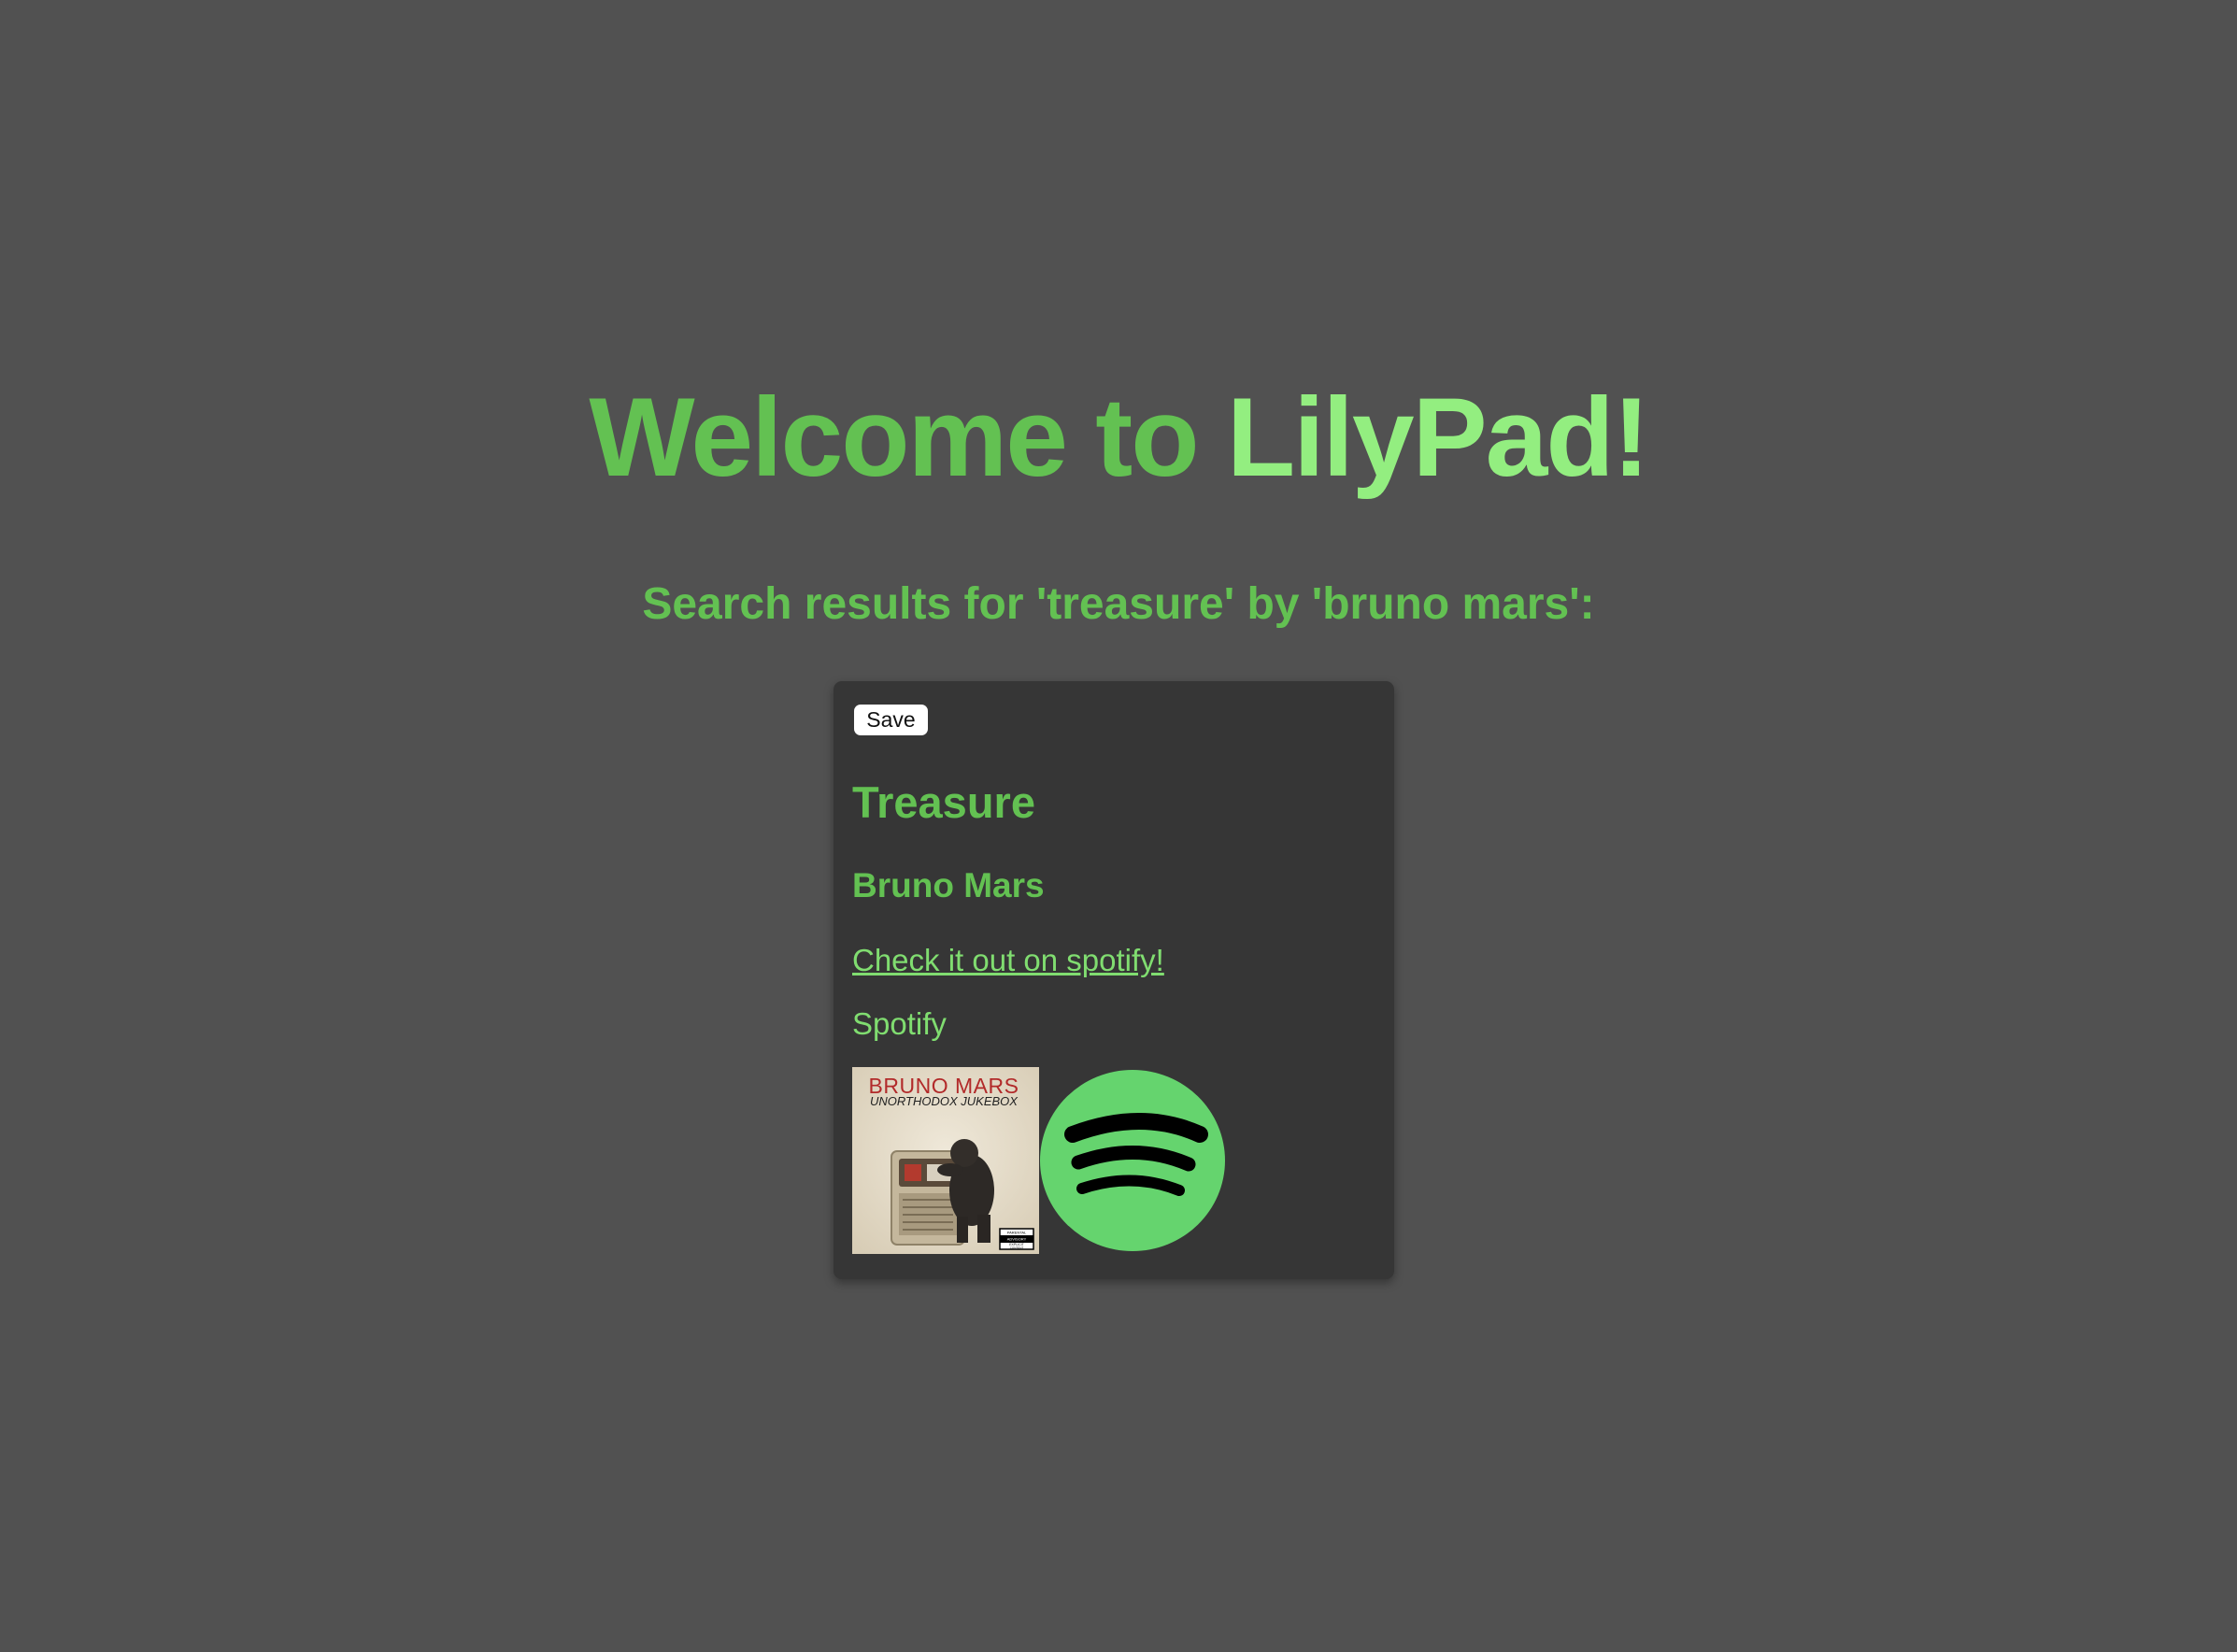 This screenshot has height=1652, width=2237. What do you see at coordinates (1132, 1161) in the screenshot?
I see `spotify-logo-icon` at bounding box center [1132, 1161].